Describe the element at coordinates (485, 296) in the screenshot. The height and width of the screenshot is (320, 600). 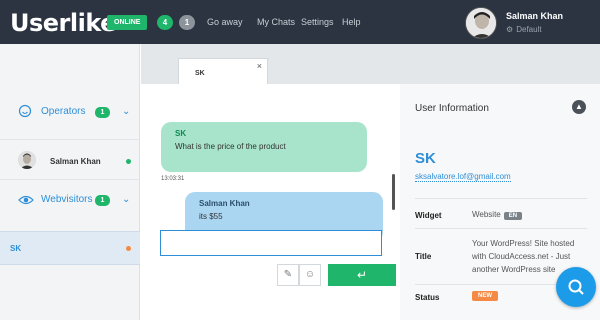
I see `status-badge: NEW` at that location.